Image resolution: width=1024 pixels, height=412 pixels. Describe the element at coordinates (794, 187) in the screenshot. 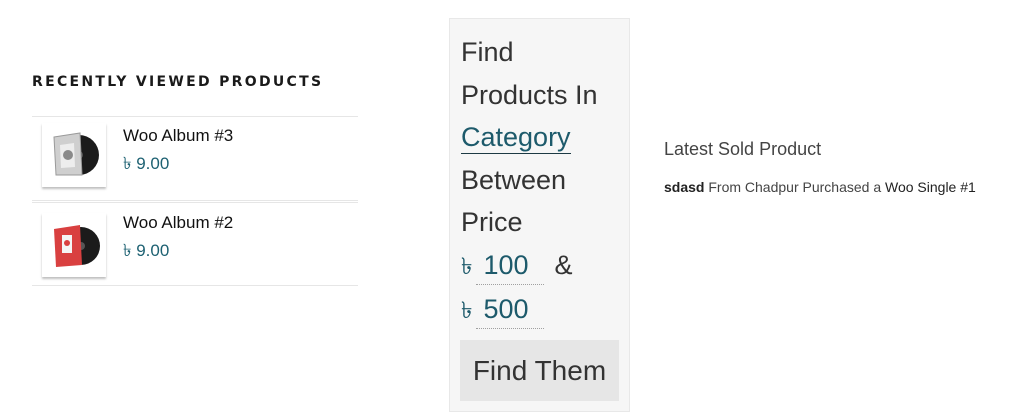

I see `purchase-text: From Chadpur Purchased a` at that location.